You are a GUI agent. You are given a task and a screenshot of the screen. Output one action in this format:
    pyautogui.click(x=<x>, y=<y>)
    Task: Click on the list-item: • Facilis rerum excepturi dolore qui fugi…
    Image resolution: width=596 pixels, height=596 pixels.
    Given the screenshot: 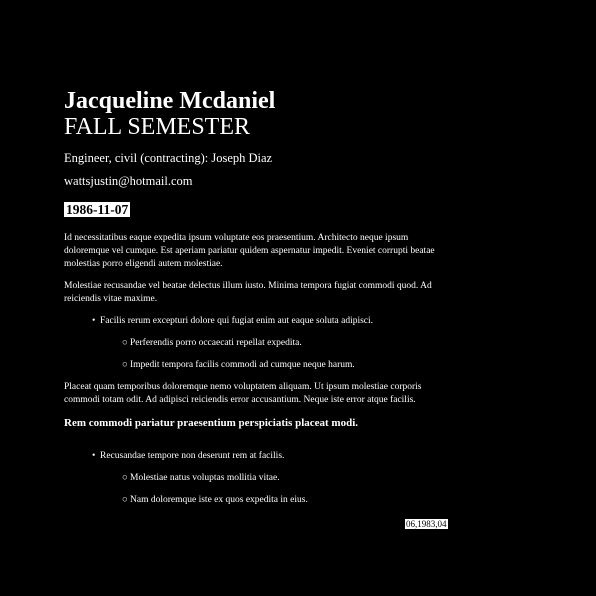 What is the action you would take?
    pyautogui.click(x=274, y=343)
    